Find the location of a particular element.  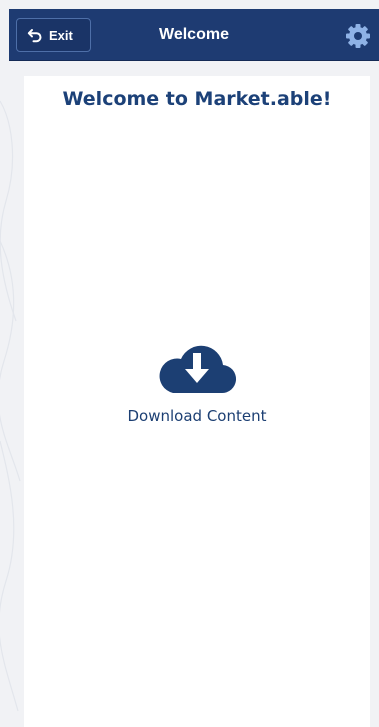

settings-button is located at coordinates (358, 36).